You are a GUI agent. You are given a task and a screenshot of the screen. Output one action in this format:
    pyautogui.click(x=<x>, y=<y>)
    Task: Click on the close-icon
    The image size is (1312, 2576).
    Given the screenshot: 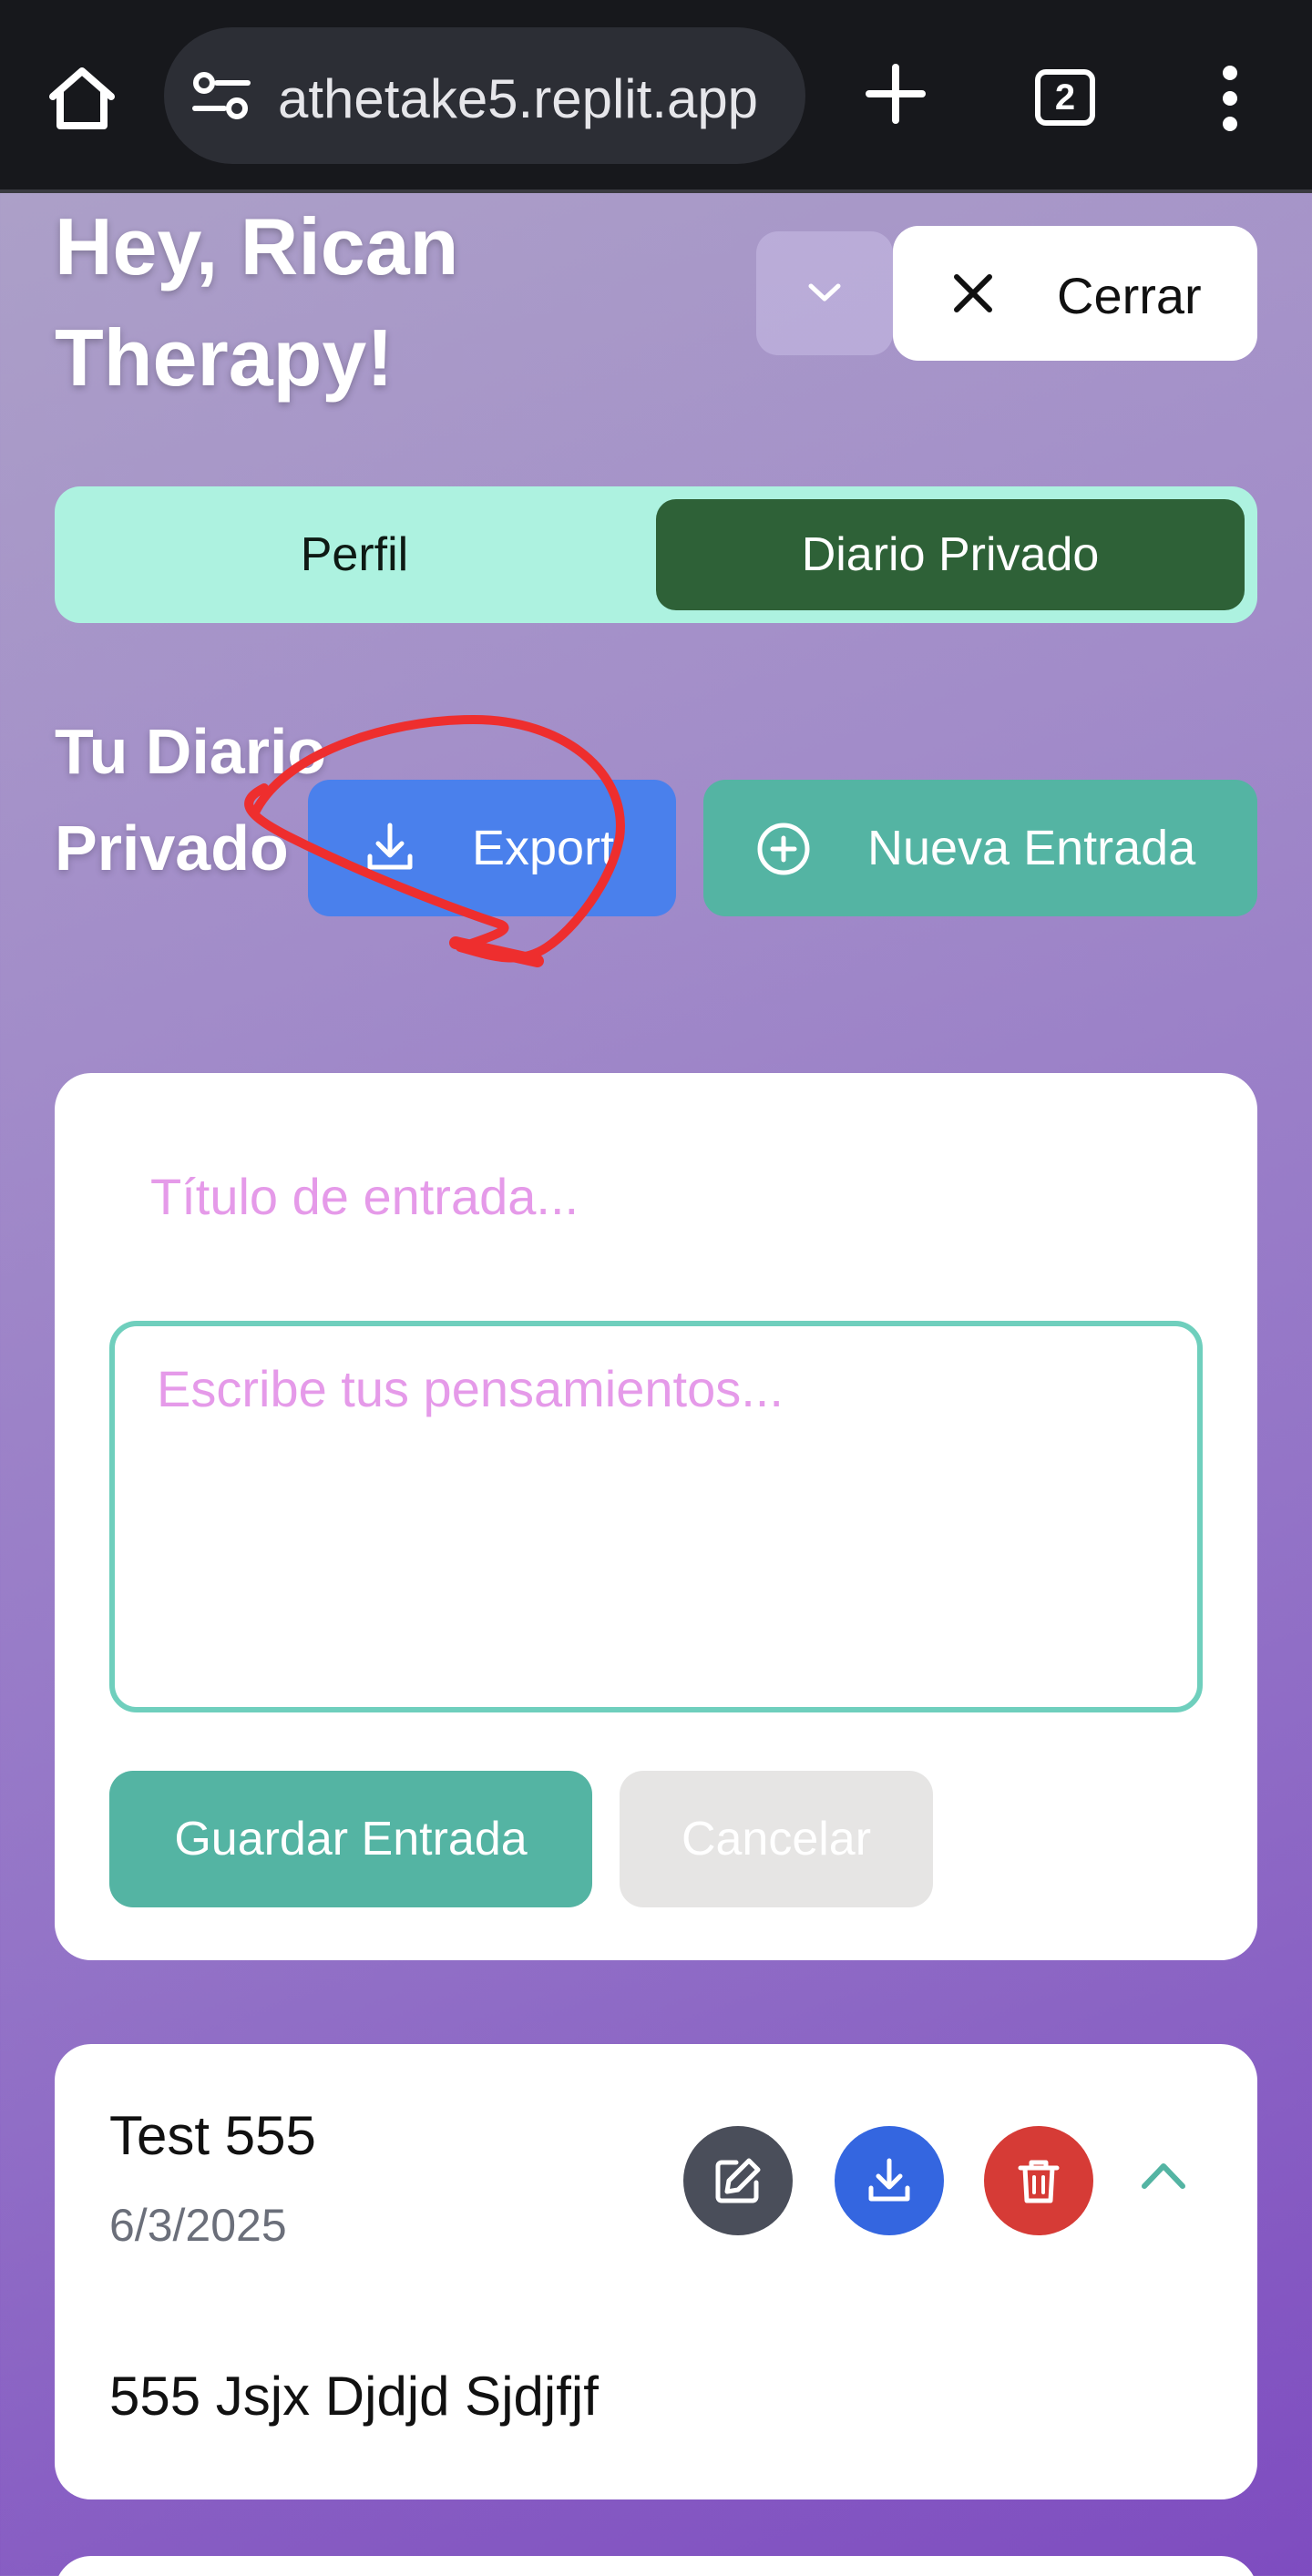 What is the action you would take?
    pyautogui.click(x=973, y=293)
    